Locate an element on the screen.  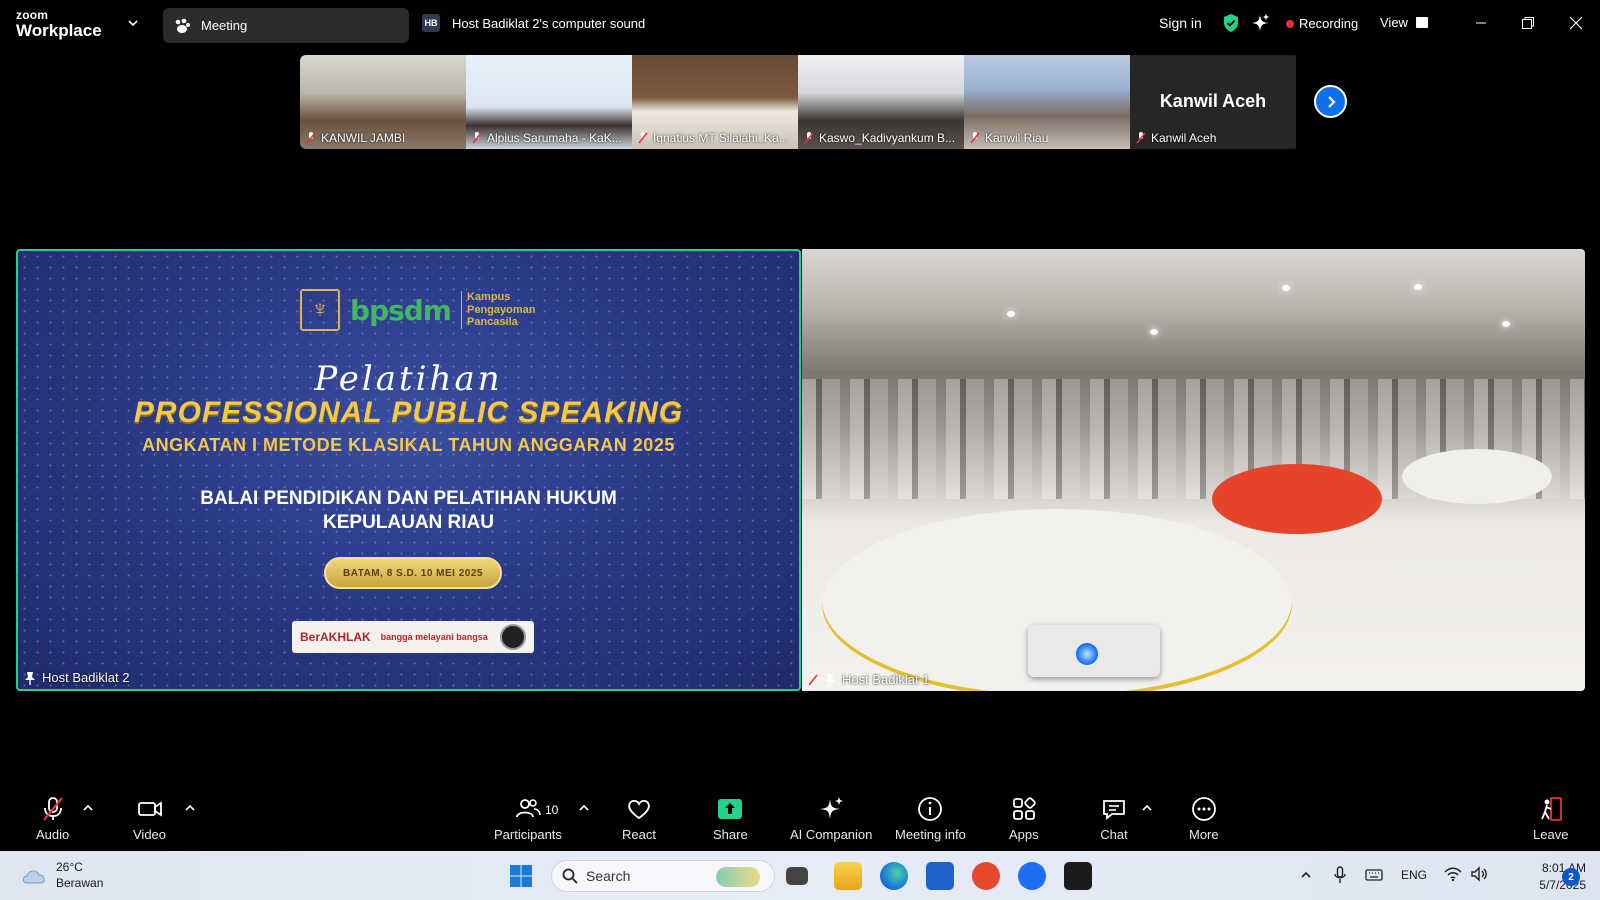
slide-pelatihan: Pelatihan is located at coordinates (408, 379).